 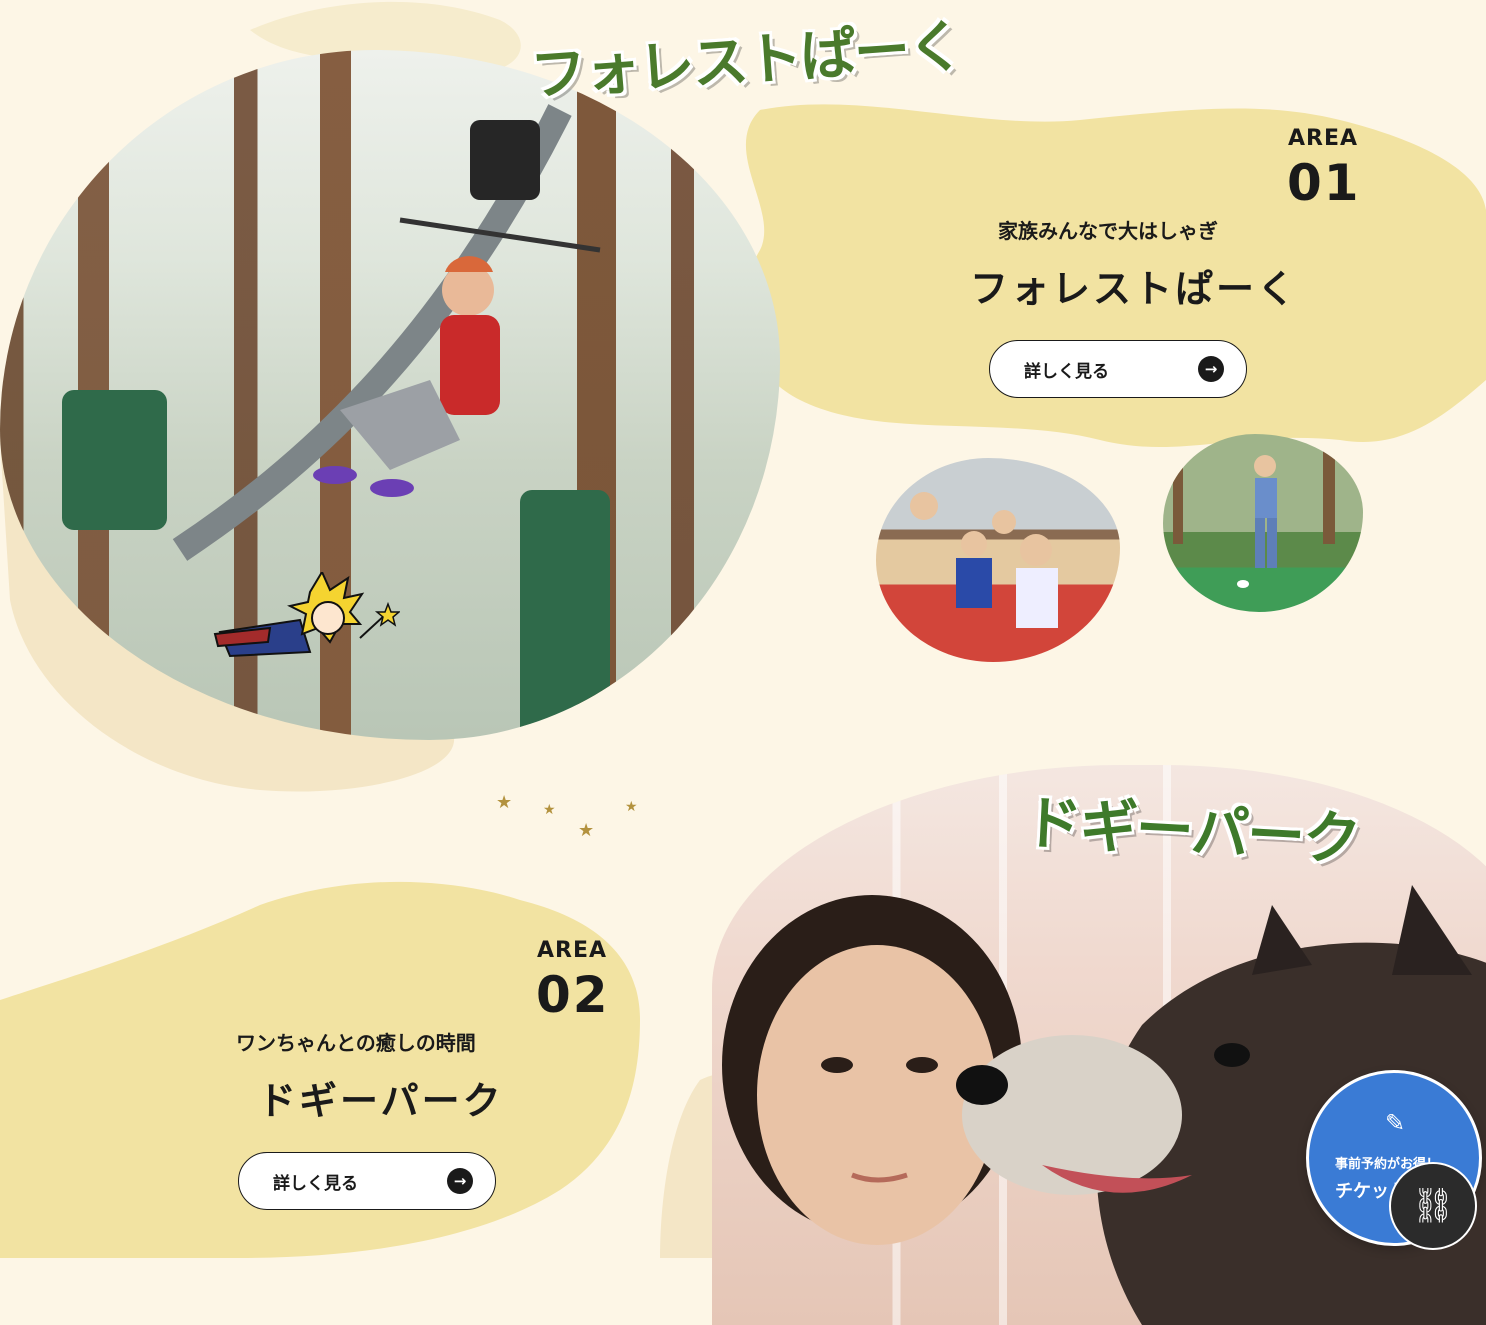 I want to click on doggy-park-logo: ドギーパーク, so click(x=1191, y=831).